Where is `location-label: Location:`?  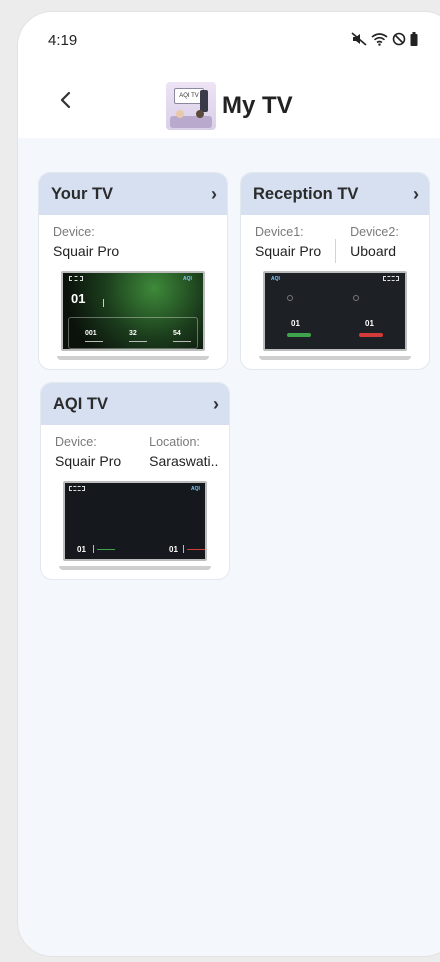 location-label: Location: is located at coordinates (174, 442).